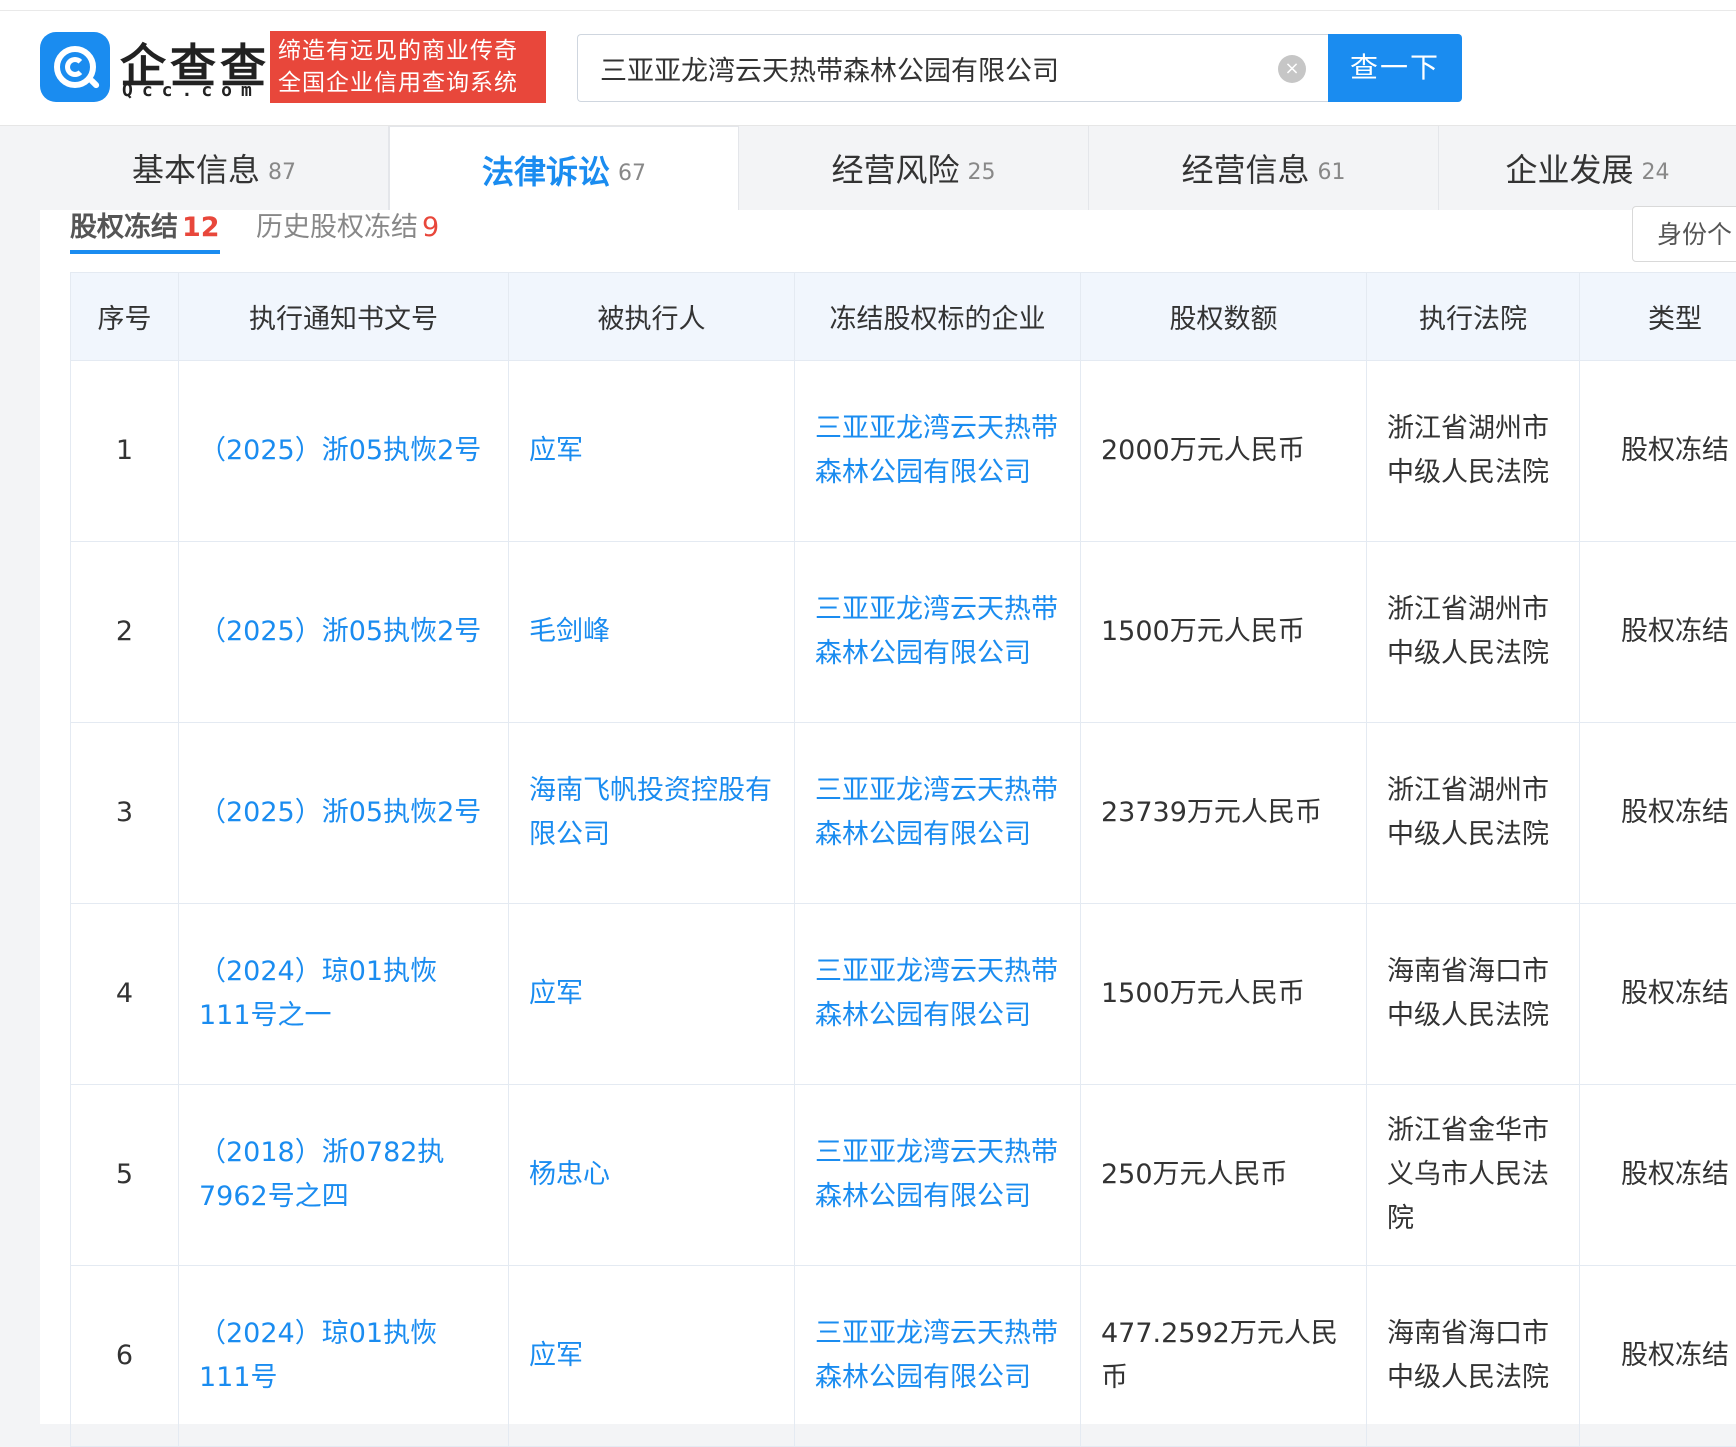 The width and height of the screenshot is (1736, 1447). I want to click on cell-doc-link: （2024）琼01执恢111号之一, so click(344, 994).